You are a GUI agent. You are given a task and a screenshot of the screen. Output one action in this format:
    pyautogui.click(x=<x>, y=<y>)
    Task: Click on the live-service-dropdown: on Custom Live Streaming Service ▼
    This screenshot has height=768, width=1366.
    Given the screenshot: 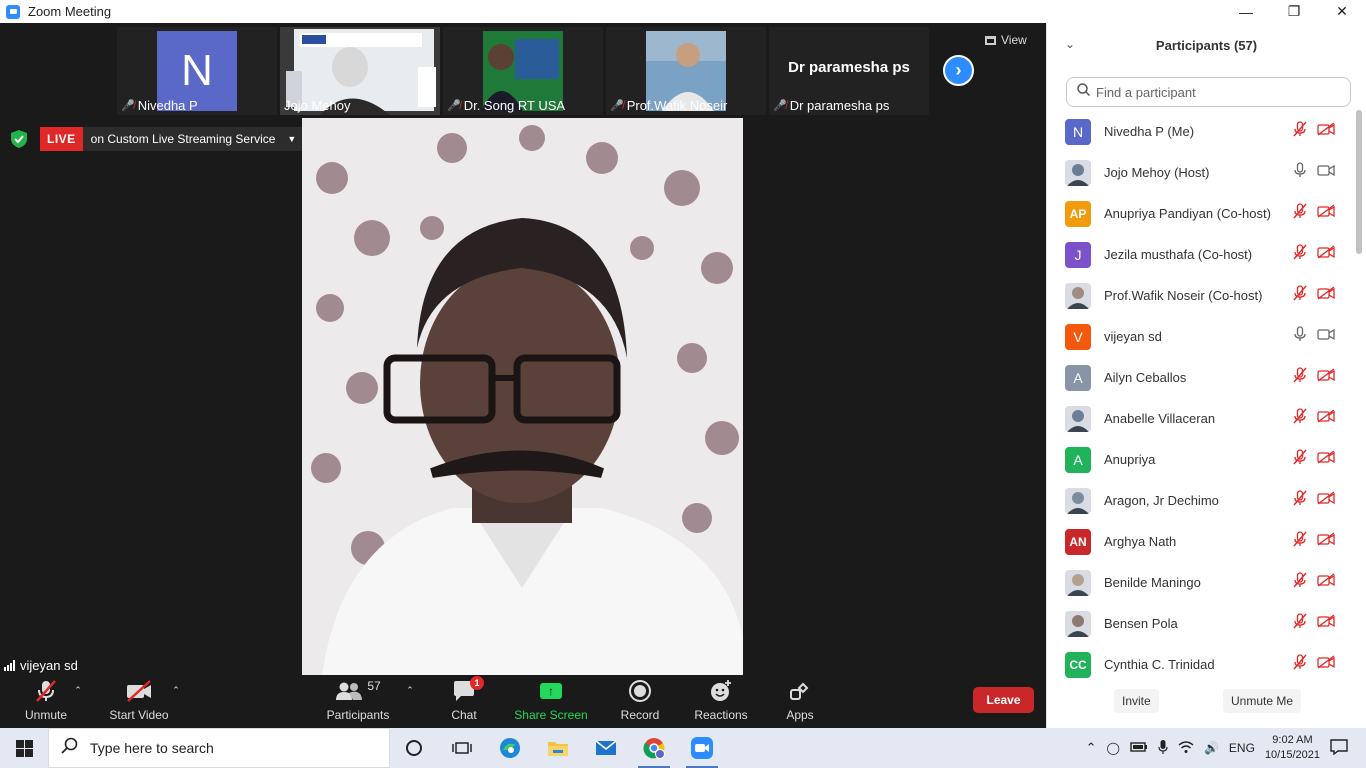 What is the action you would take?
    pyautogui.click(x=193, y=139)
    